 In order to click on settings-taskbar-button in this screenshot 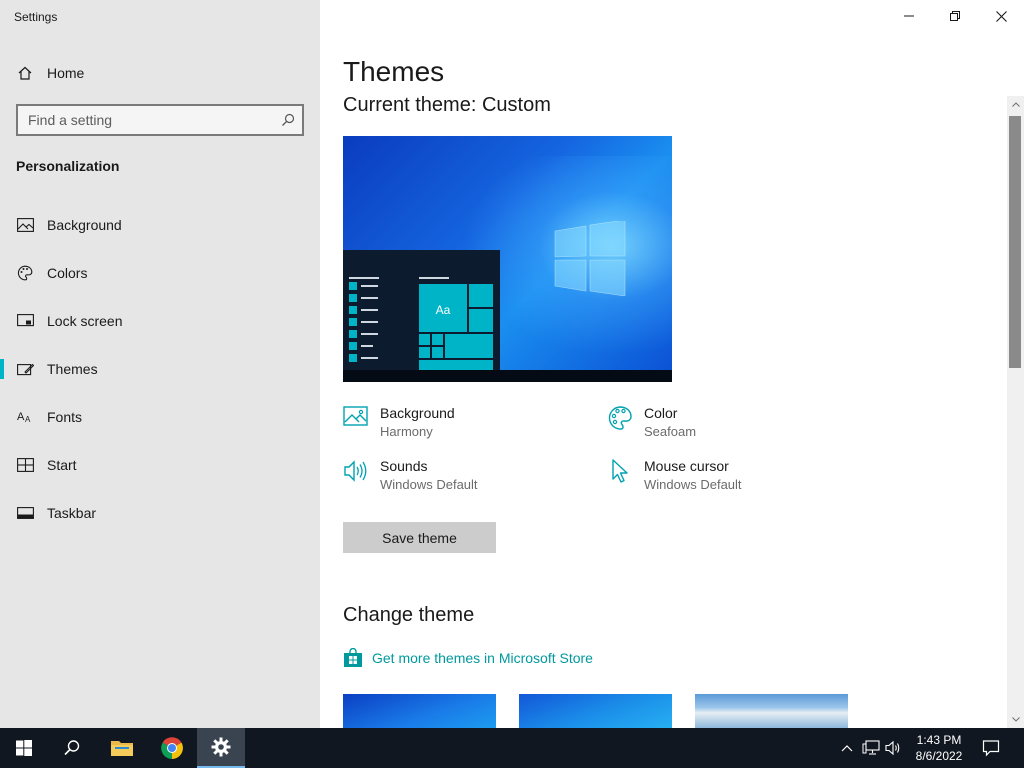, I will do `click(221, 748)`.